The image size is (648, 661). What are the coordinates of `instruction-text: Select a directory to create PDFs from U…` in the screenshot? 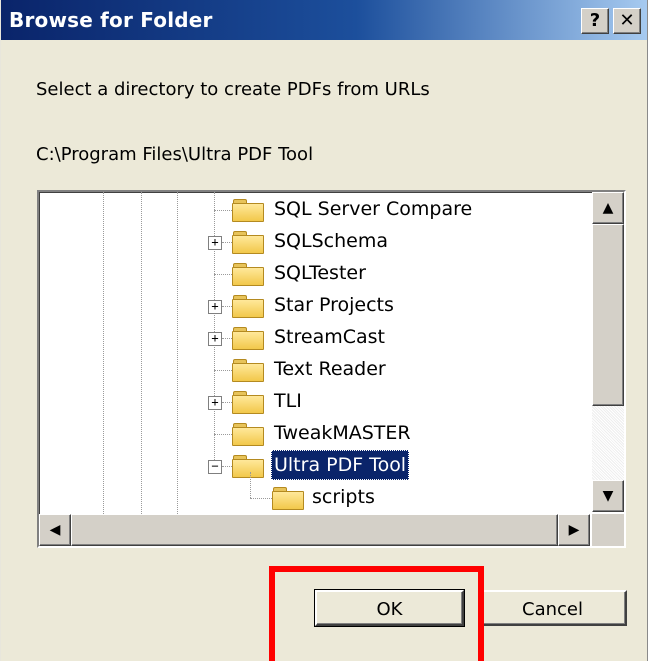 It's located at (233, 89).